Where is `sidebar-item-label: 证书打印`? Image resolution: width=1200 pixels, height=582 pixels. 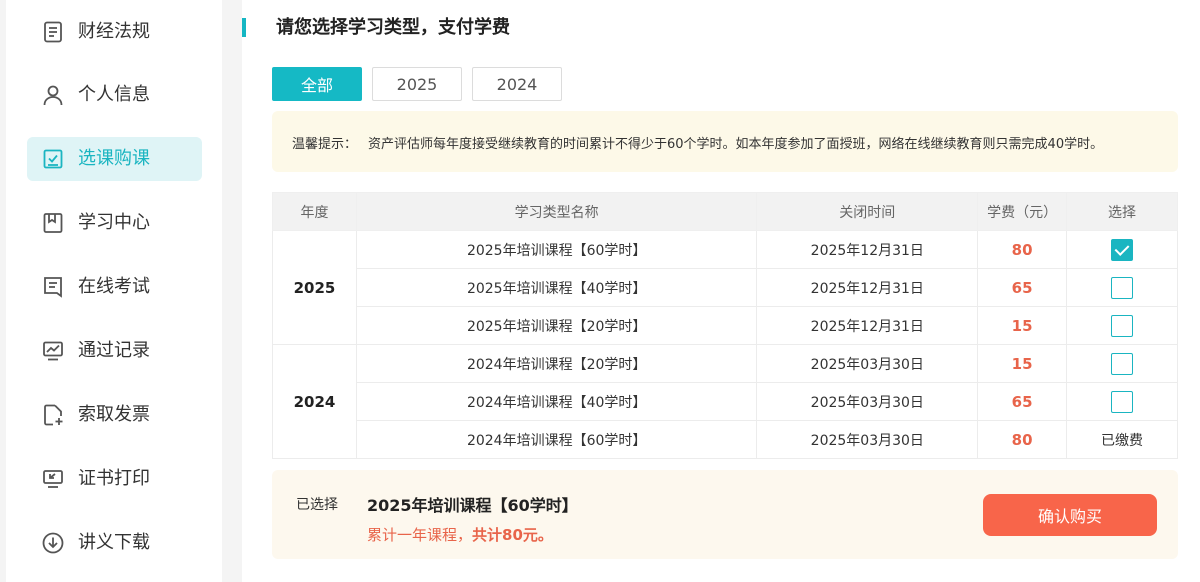 sidebar-item-label: 证书打印 is located at coordinates (114, 478).